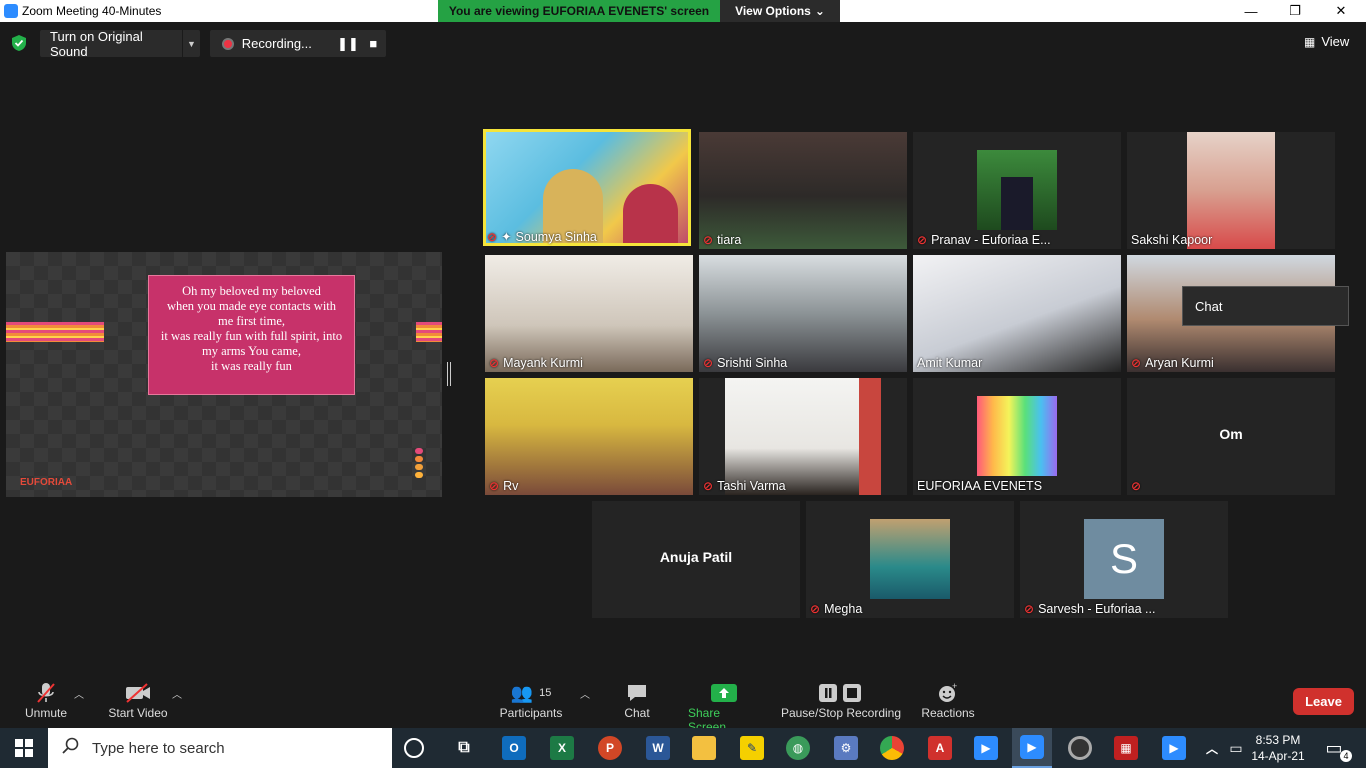  Describe the element at coordinates (773, 11) in the screenshot. I see `view-options-label: View Options` at that location.